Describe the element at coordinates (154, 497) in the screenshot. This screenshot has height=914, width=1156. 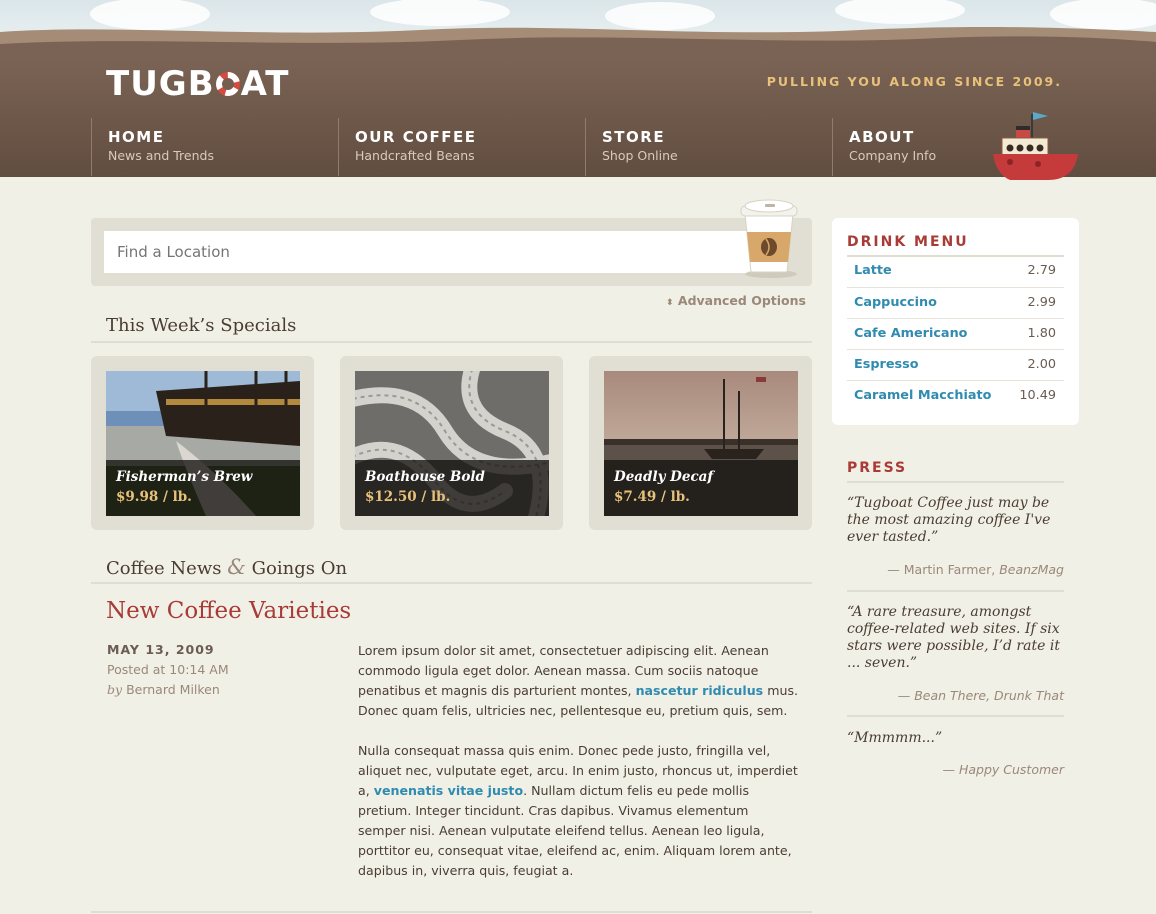
I see `special-price: $9.98 / lb.` at that location.